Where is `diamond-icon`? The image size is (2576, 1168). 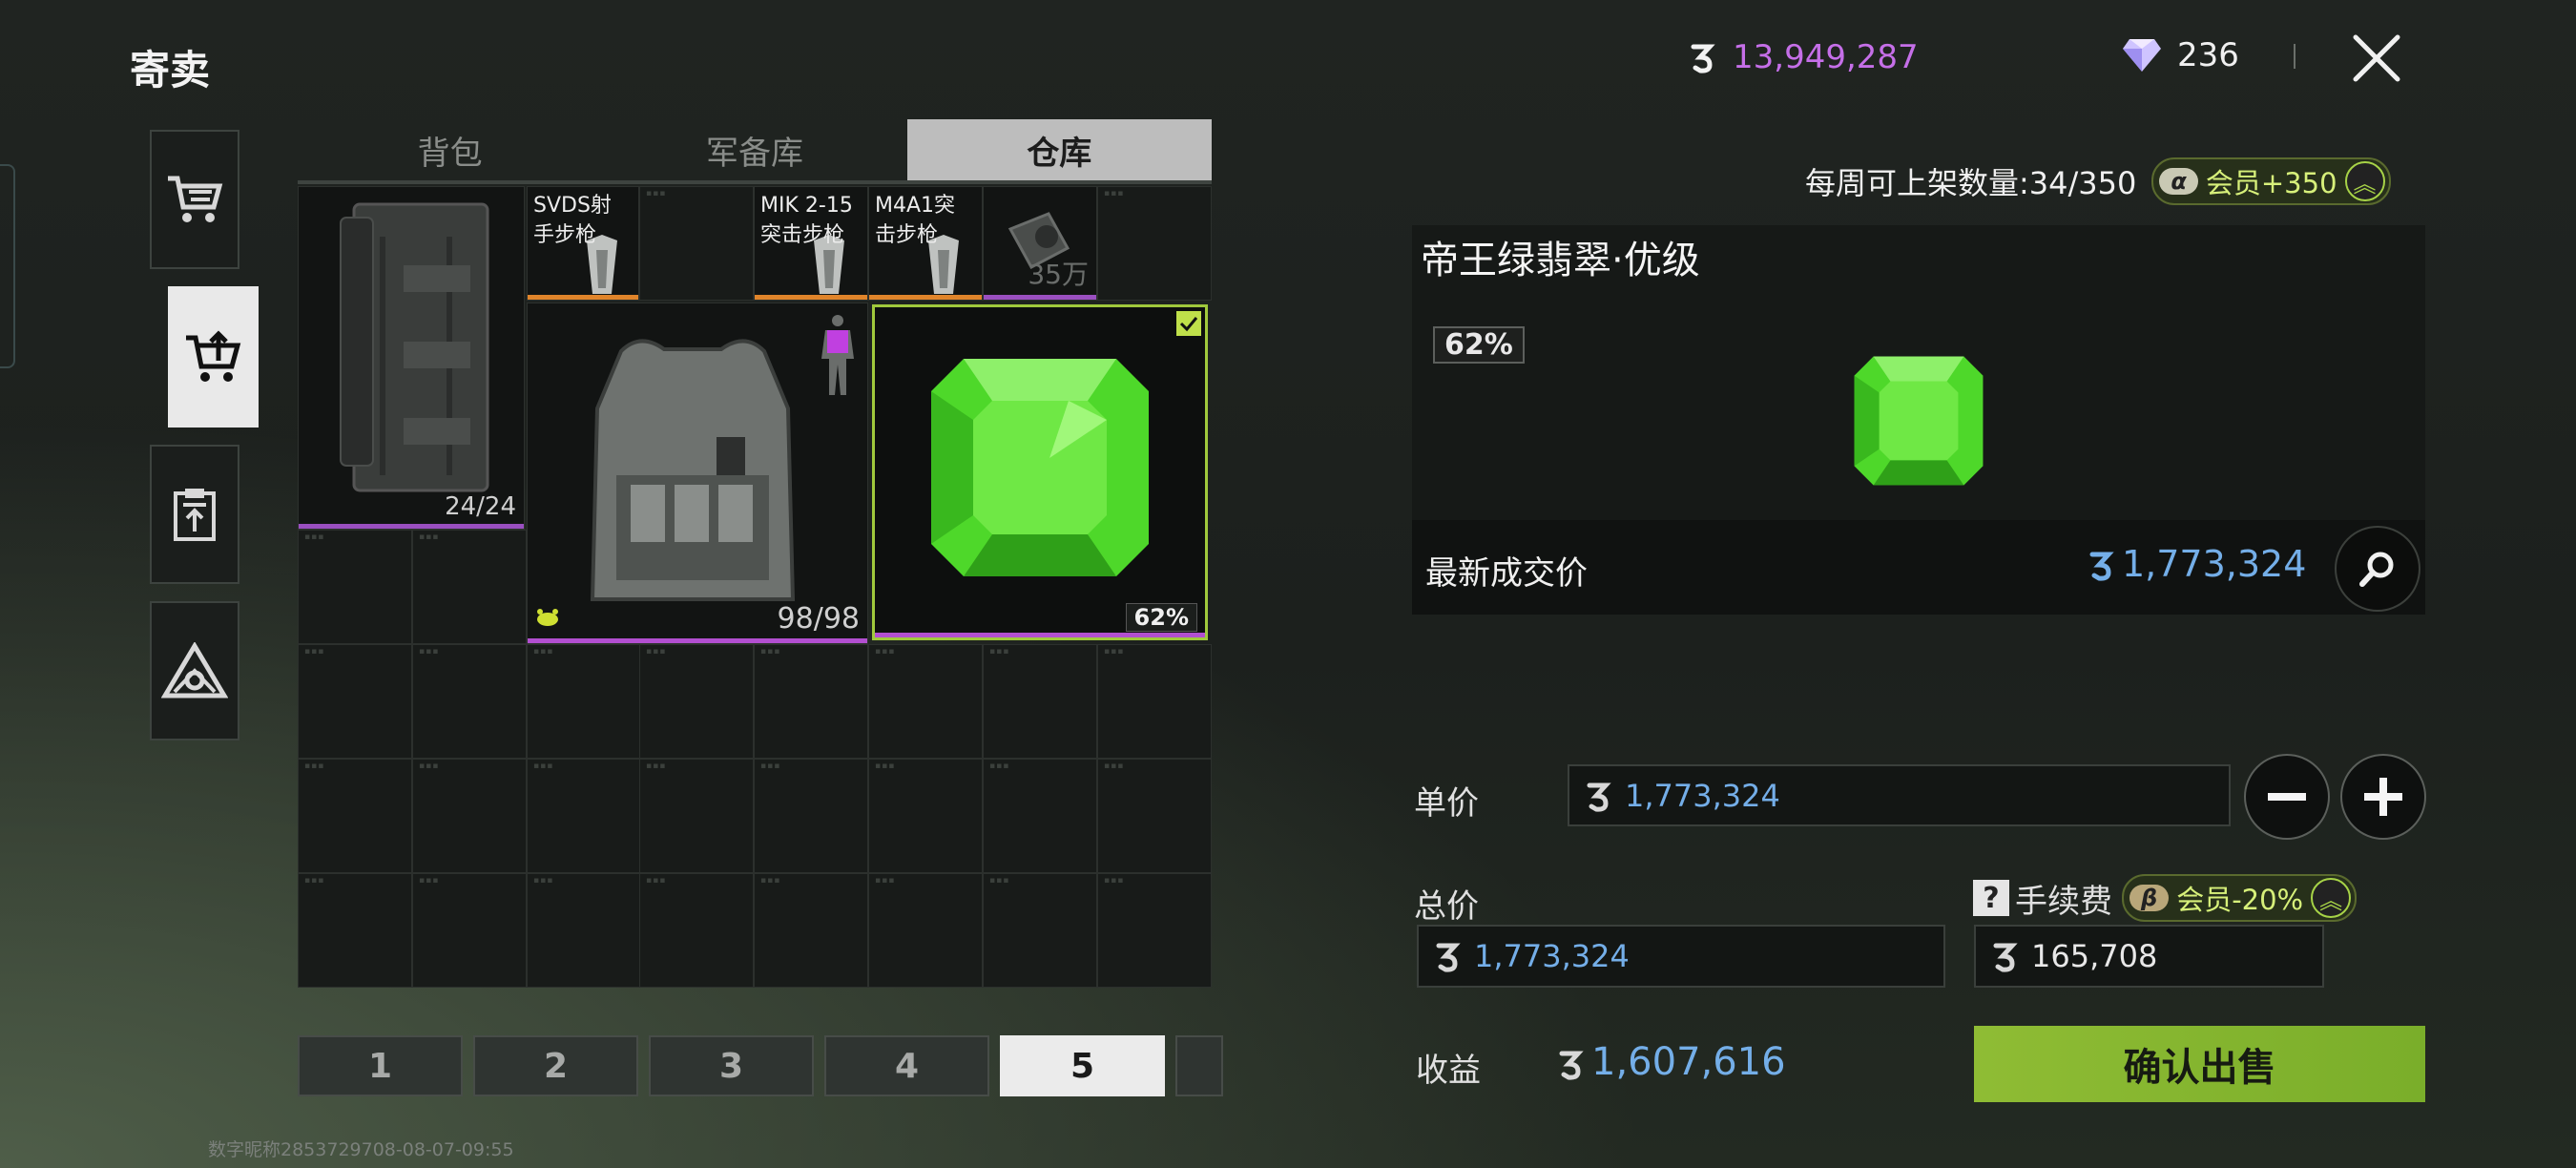
diamond-icon is located at coordinates (2142, 55).